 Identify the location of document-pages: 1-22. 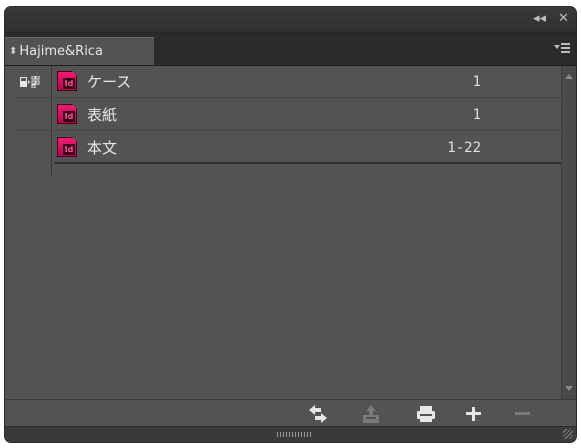
(464, 148).